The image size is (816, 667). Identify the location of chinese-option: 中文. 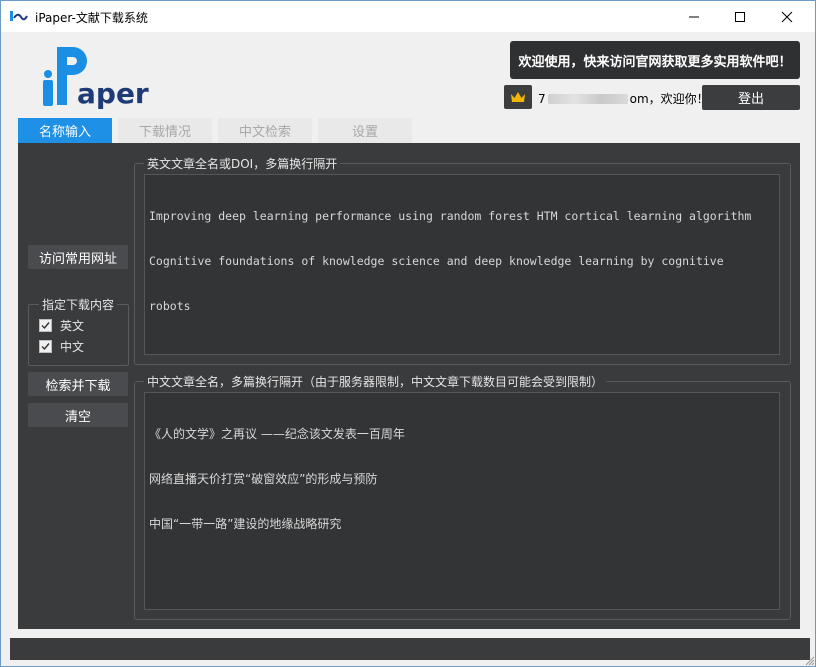
(61, 346).